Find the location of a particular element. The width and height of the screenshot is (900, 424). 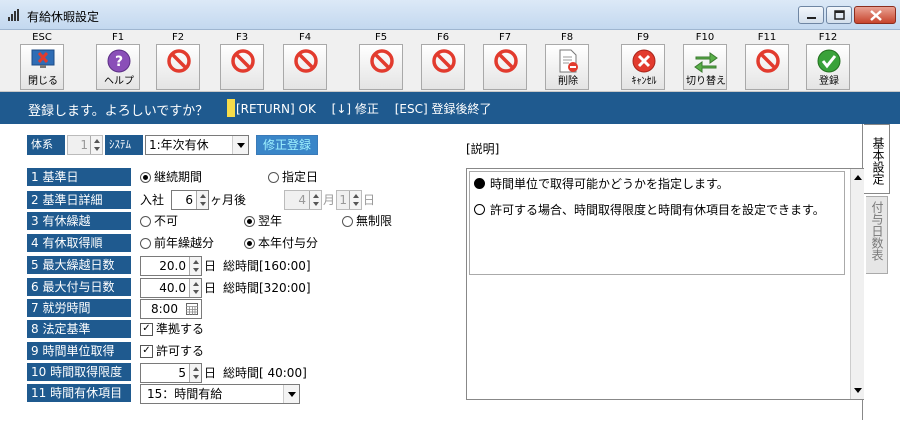

hourly-item-select: 15：時間有給 is located at coordinates (220, 394).